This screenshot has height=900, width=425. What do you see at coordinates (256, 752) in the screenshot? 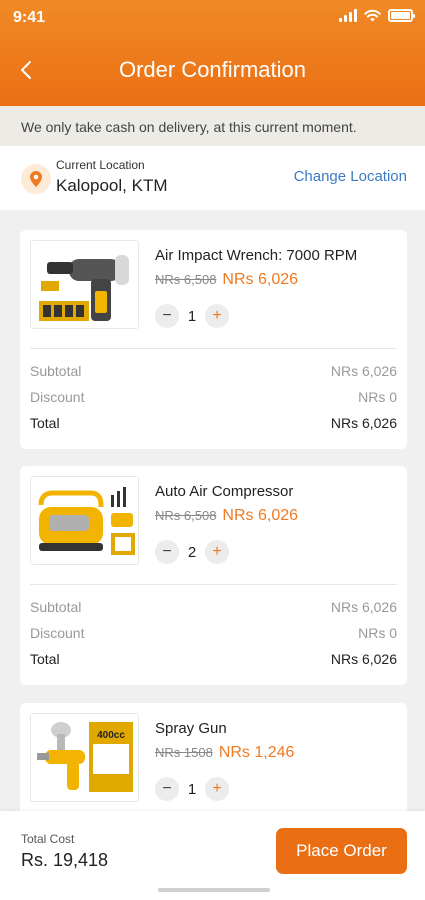
I see `discounted-price: NRs 1,246` at bounding box center [256, 752].